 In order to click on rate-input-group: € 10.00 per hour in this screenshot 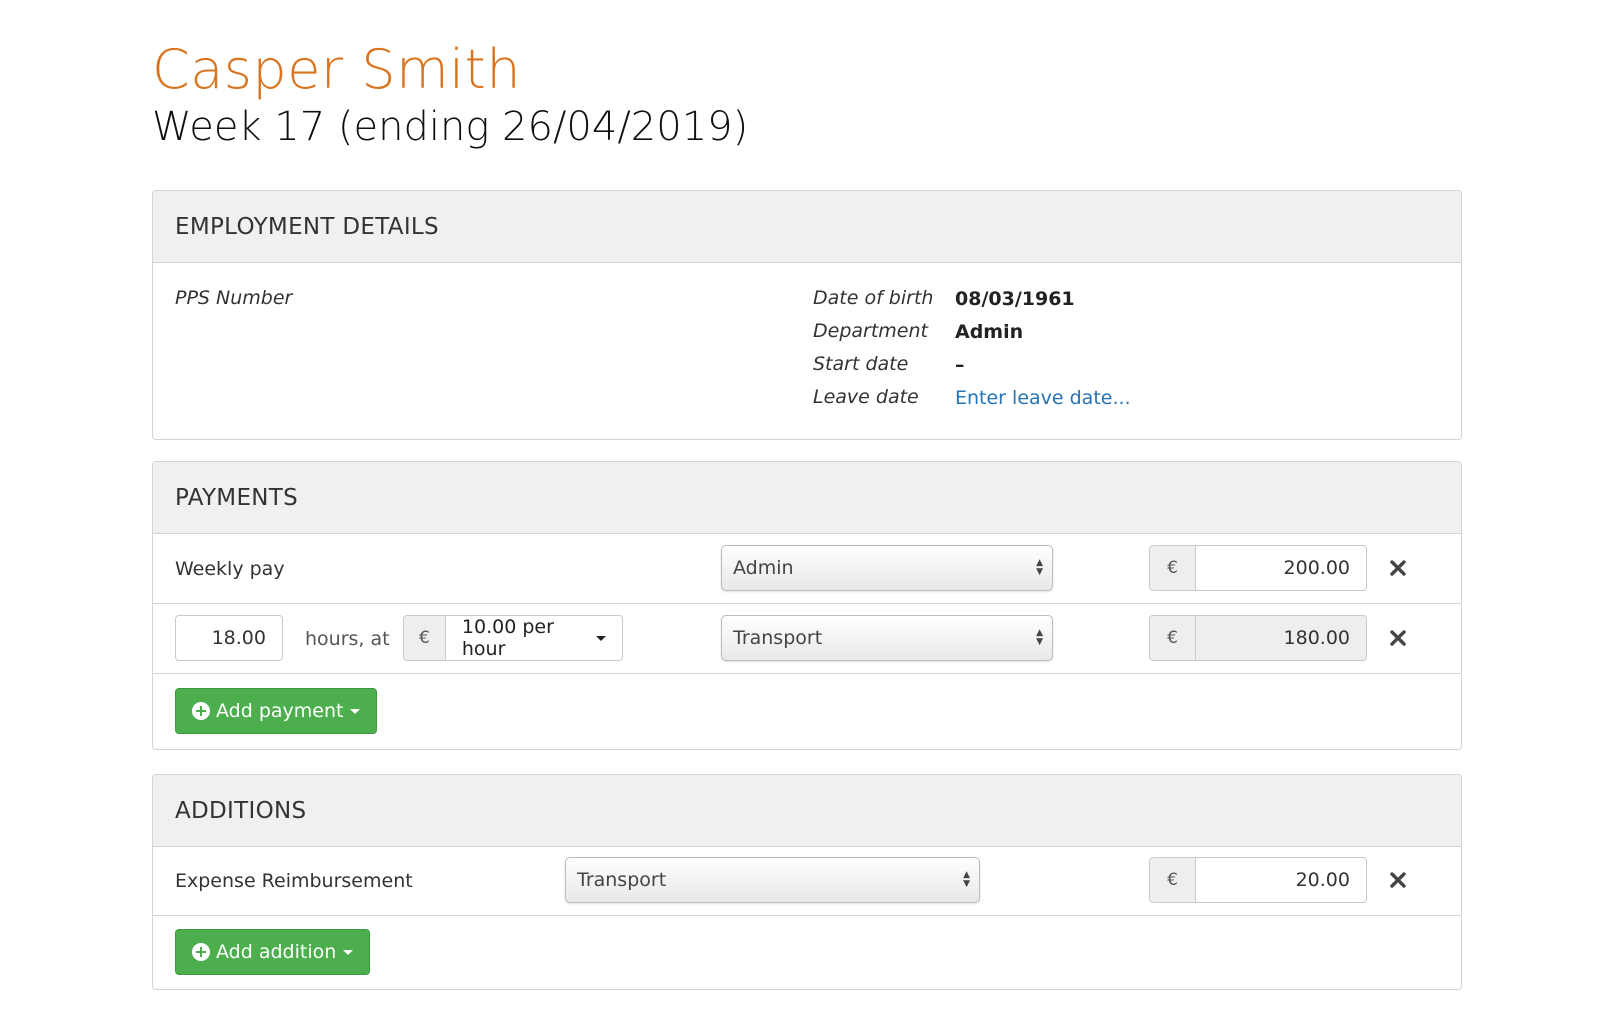, I will do `click(513, 638)`.